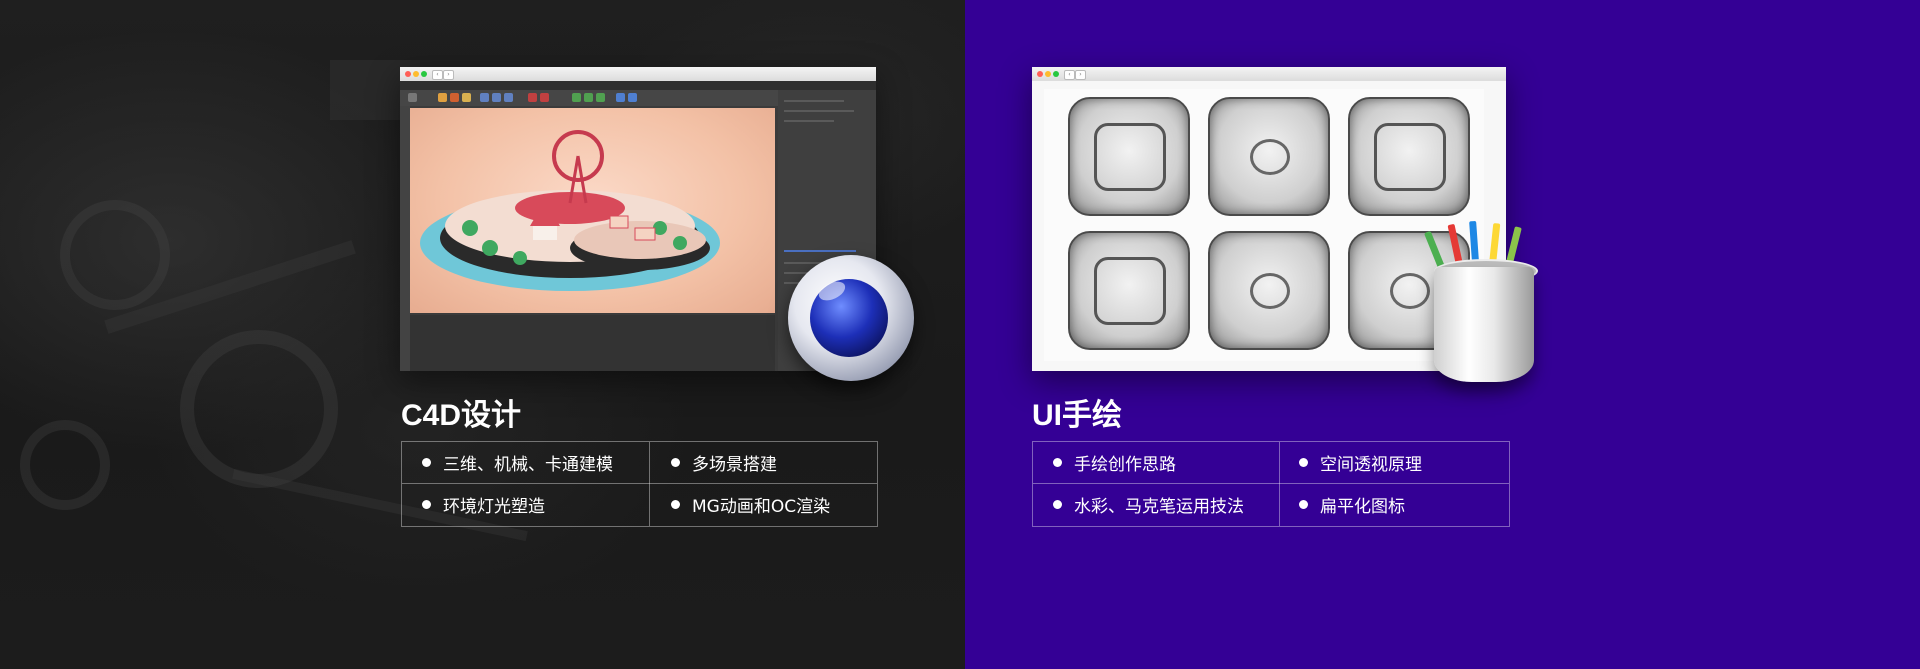 The width and height of the screenshot is (1920, 669). Describe the element at coordinates (1484, 324) in the screenshot. I see `cup-body` at that location.